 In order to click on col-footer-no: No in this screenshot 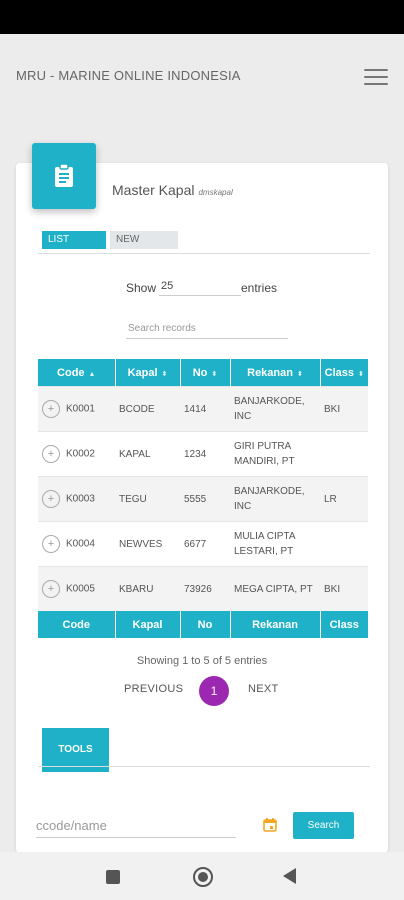, I will do `click(205, 624)`.